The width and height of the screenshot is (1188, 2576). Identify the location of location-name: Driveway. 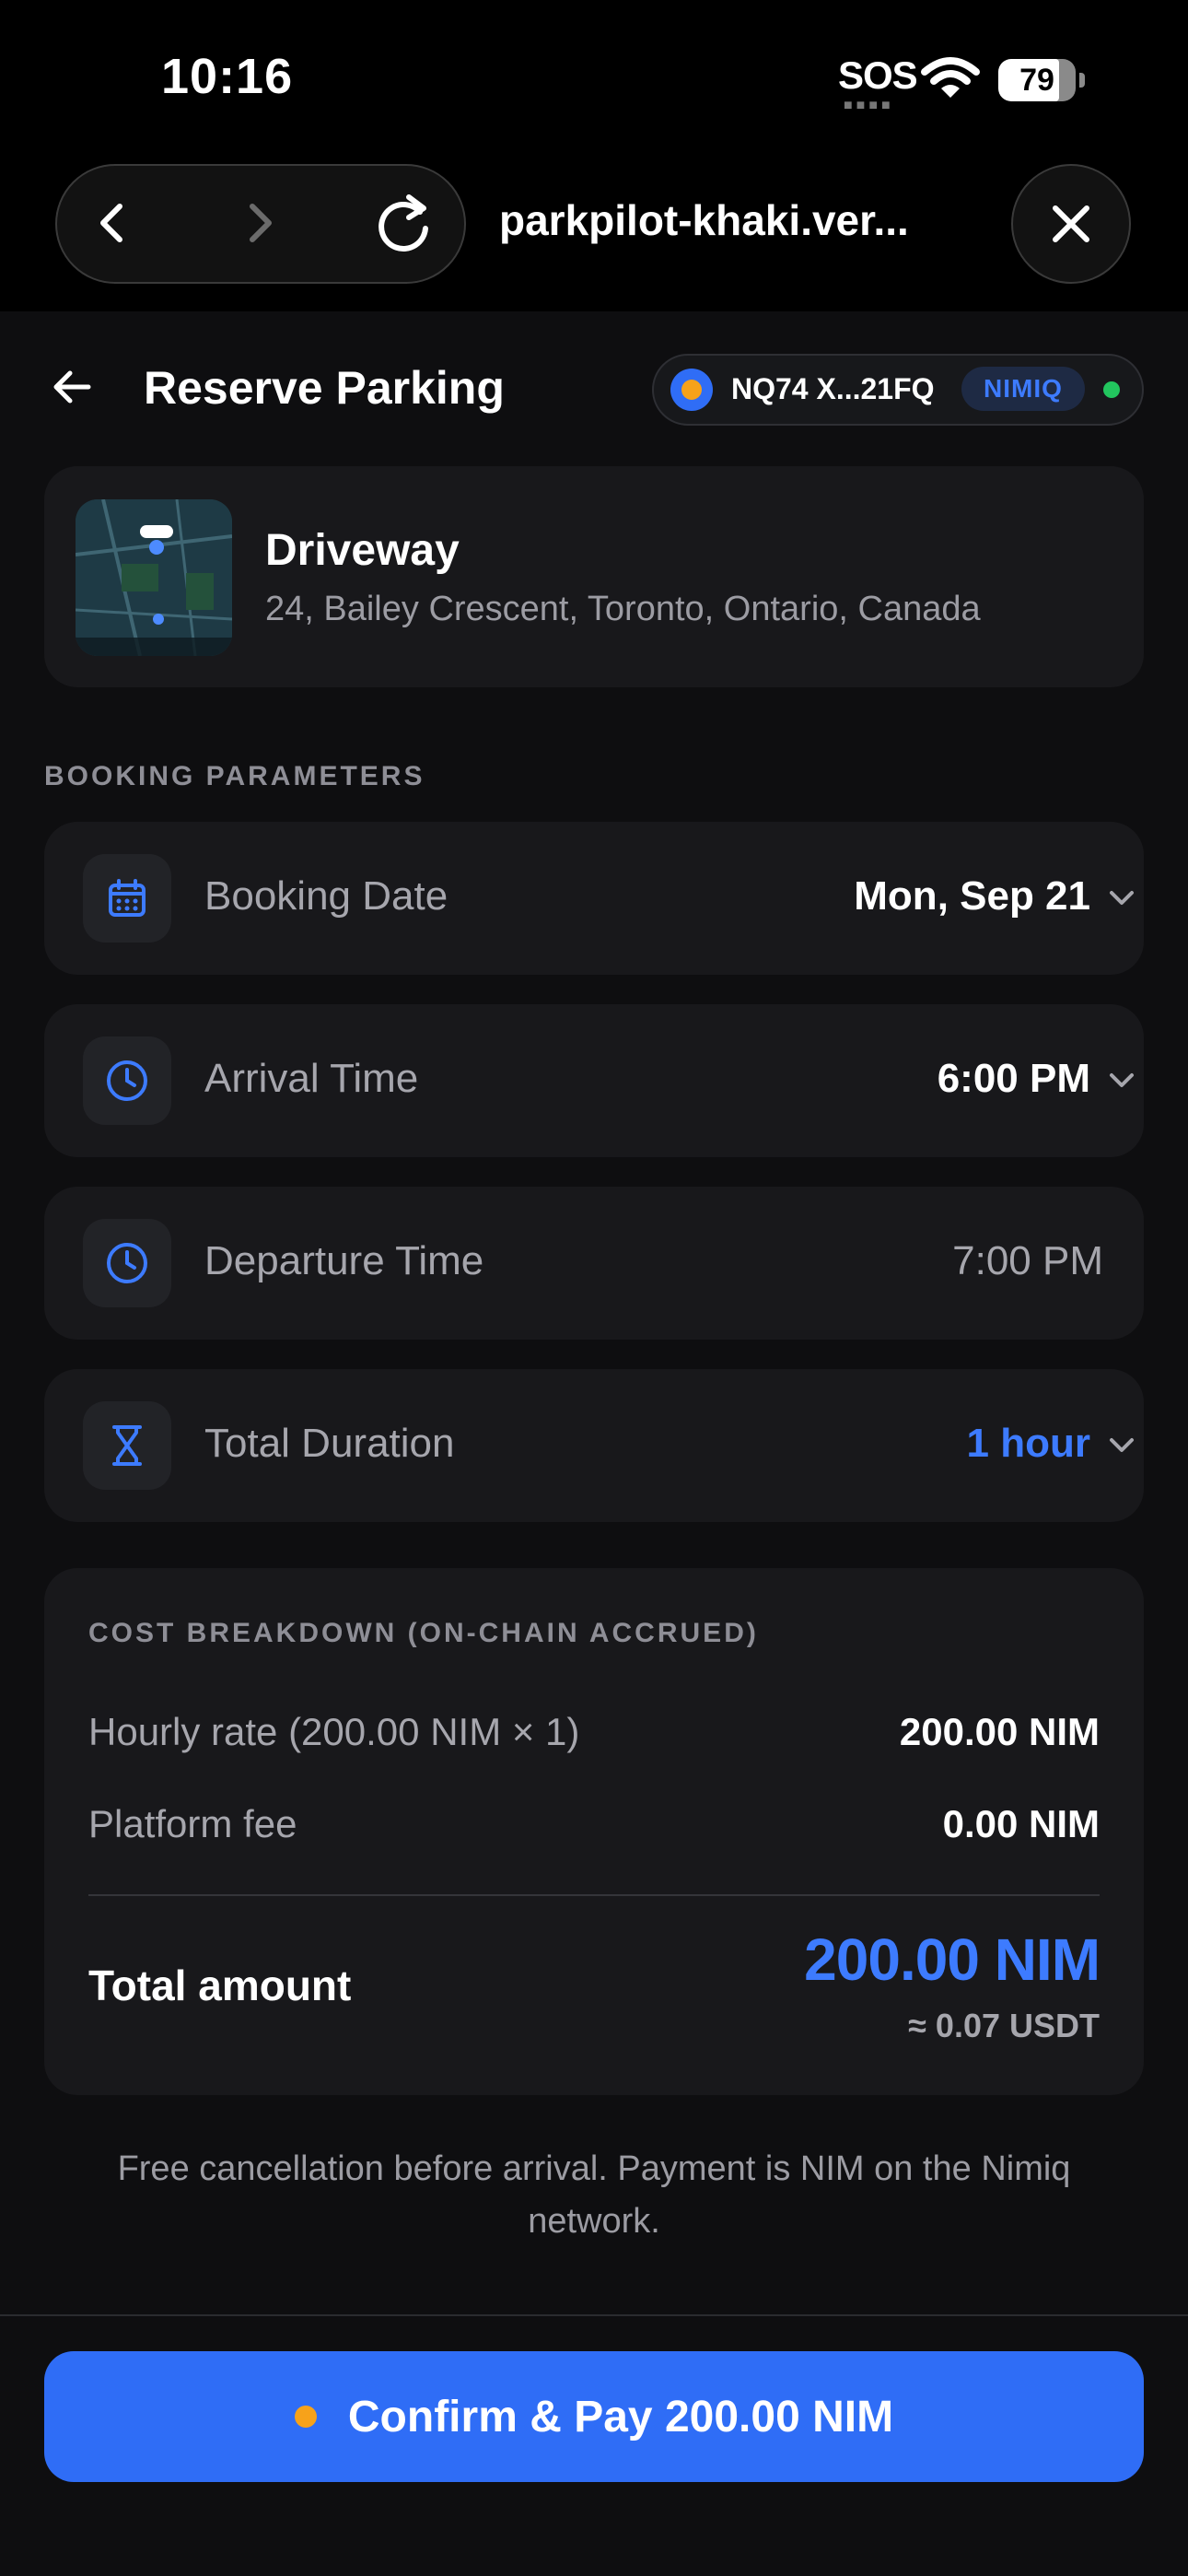
(362, 550).